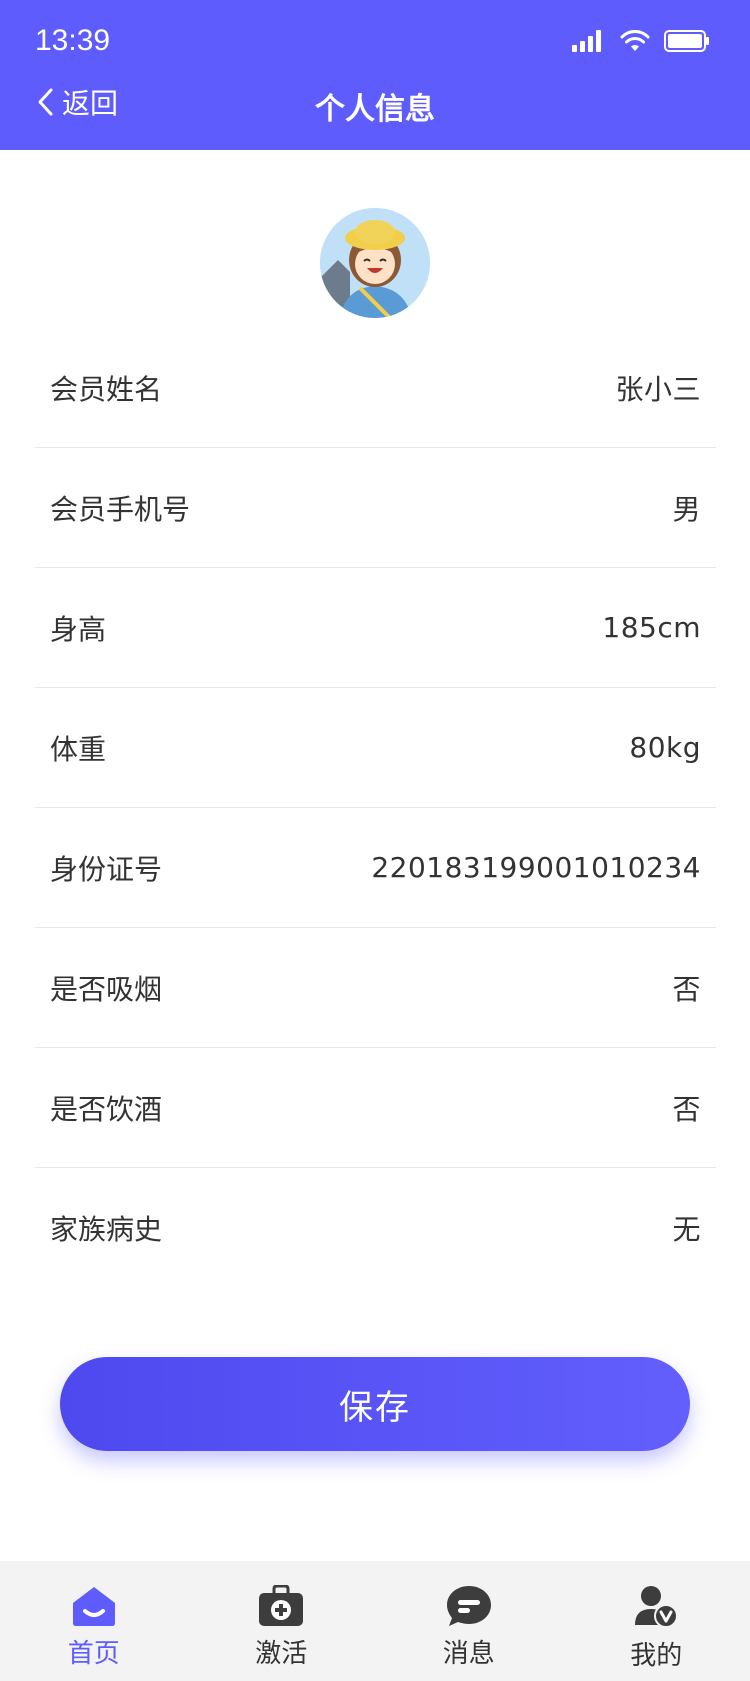 The height and width of the screenshot is (1681, 750). What do you see at coordinates (635, 40) in the screenshot?
I see `wifi-icon` at bounding box center [635, 40].